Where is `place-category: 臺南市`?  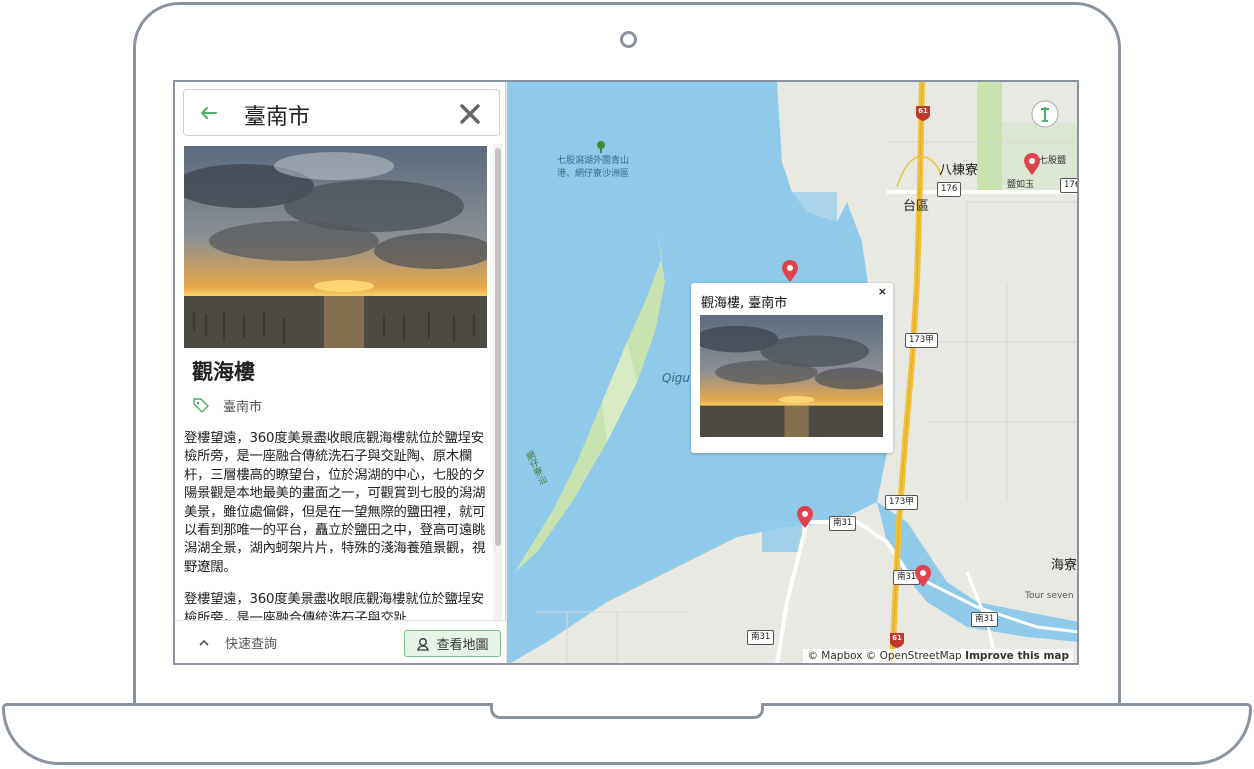
place-category: 臺南市 is located at coordinates (243, 407).